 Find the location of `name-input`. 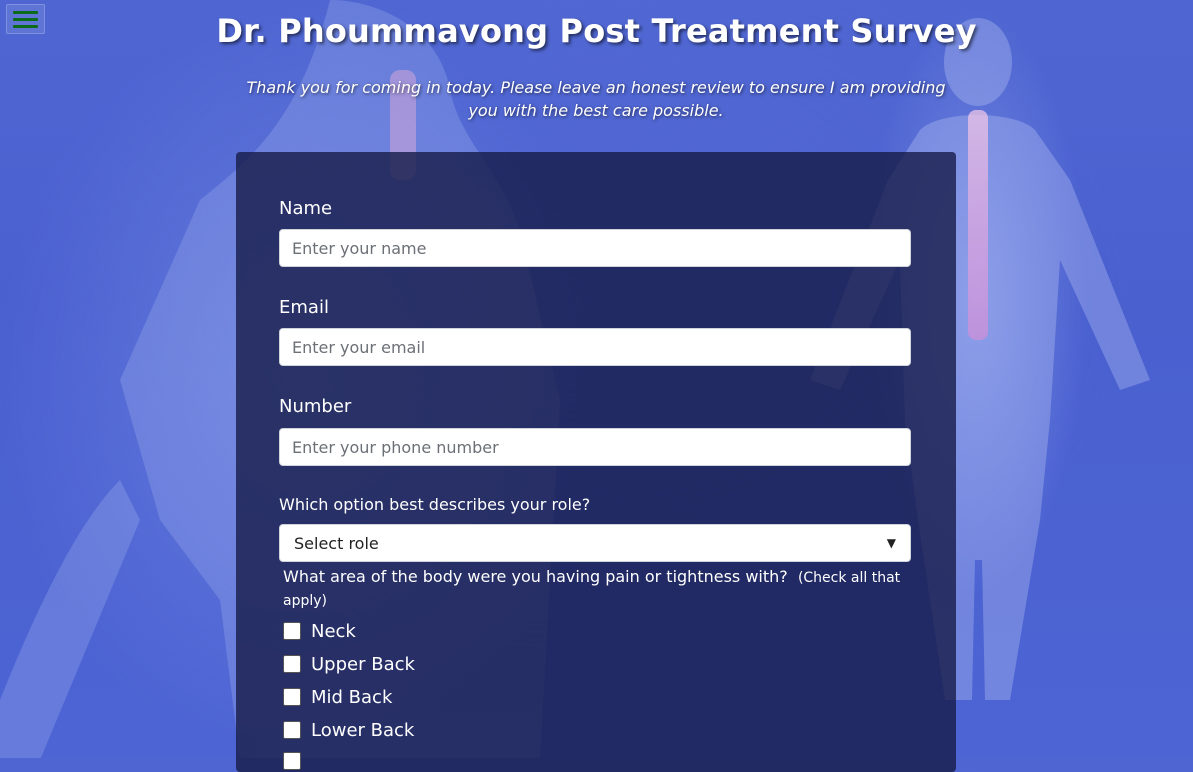

name-input is located at coordinates (595, 248).